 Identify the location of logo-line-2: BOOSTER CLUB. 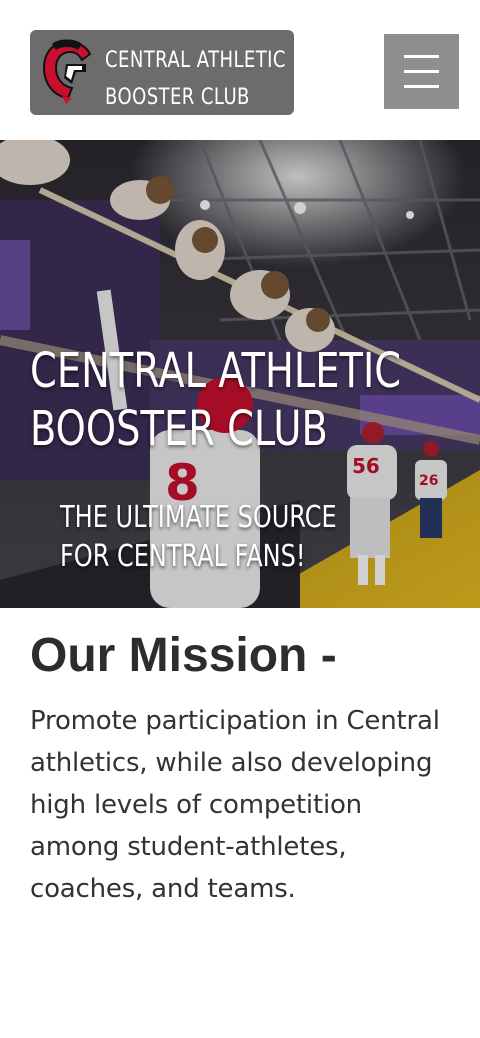
(177, 97).